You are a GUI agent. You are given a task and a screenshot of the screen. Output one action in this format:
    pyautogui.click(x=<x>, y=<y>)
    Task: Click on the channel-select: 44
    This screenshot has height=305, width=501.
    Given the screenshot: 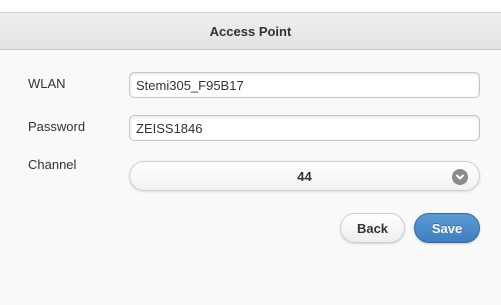 What is the action you would take?
    pyautogui.click(x=304, y=176)
    